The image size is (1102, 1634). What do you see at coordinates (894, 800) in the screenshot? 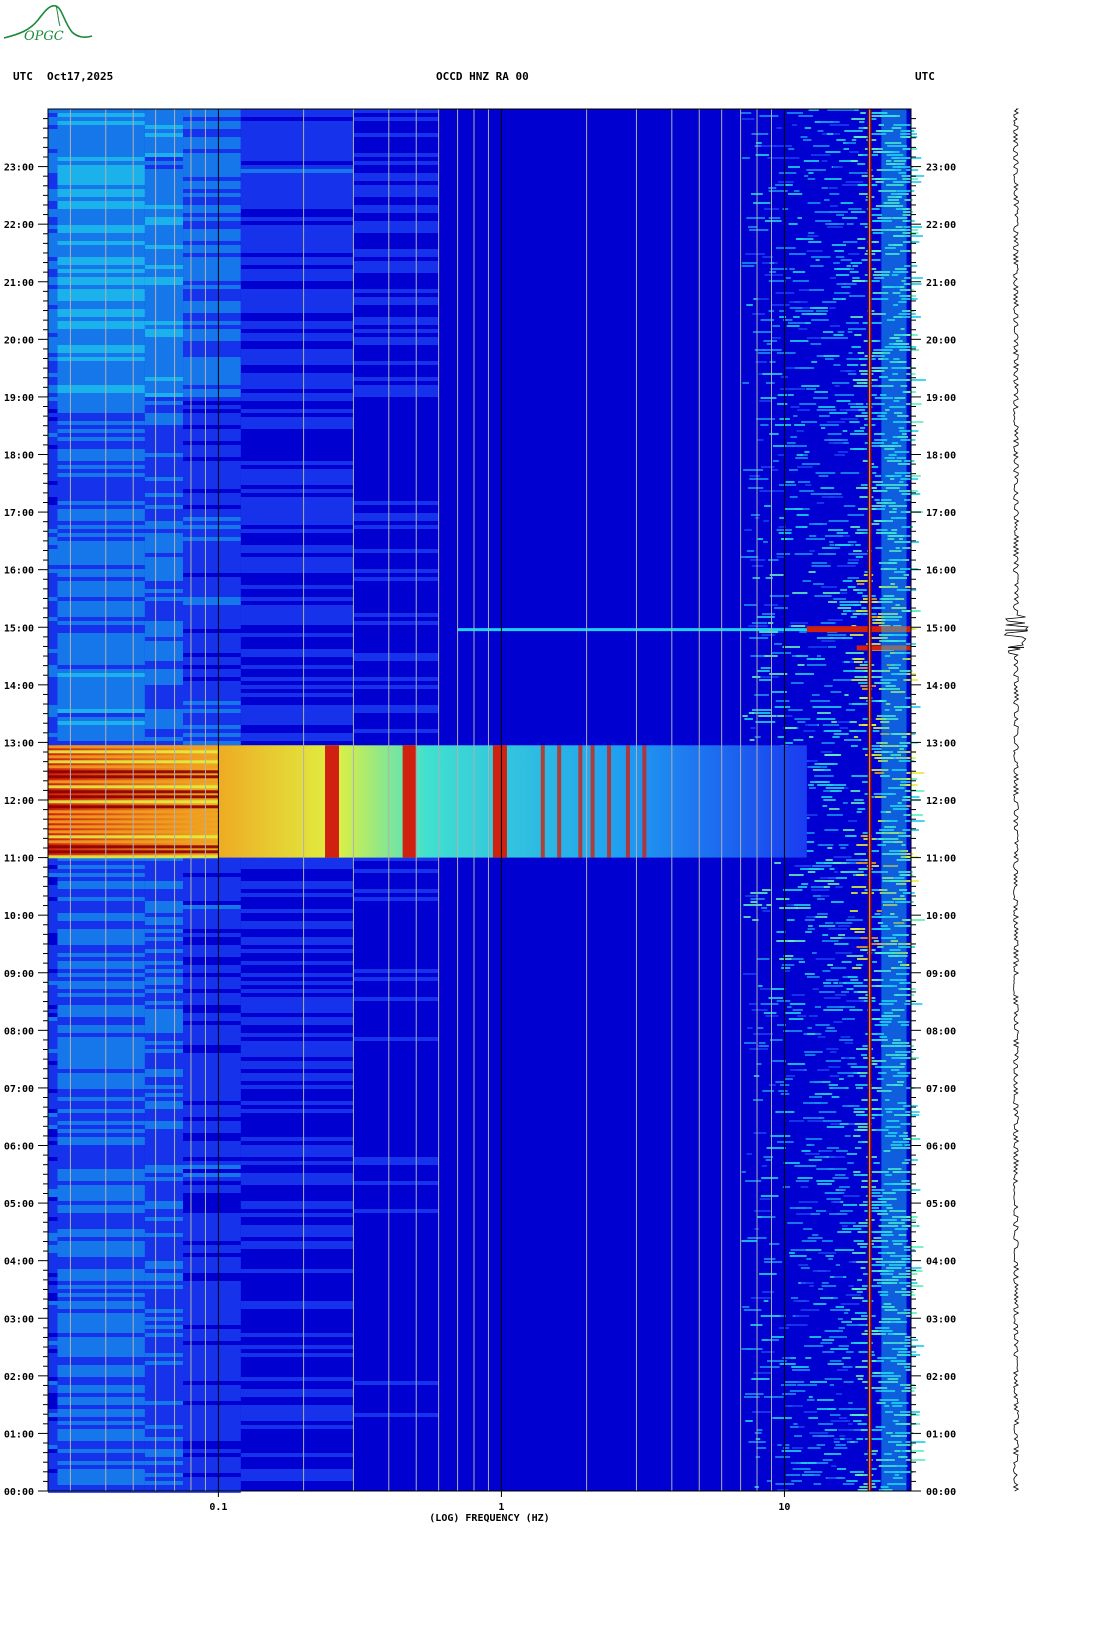
I see `hf-band` at bounding box center [894, 800].